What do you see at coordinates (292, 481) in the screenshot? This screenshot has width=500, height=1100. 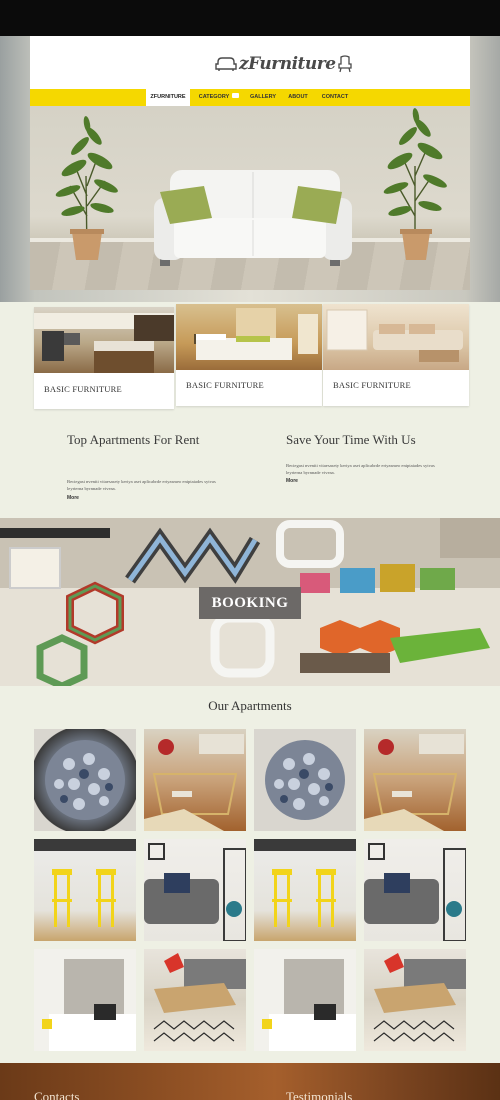 I see `more-link-save-time: More` at bounding box center [292, 481].